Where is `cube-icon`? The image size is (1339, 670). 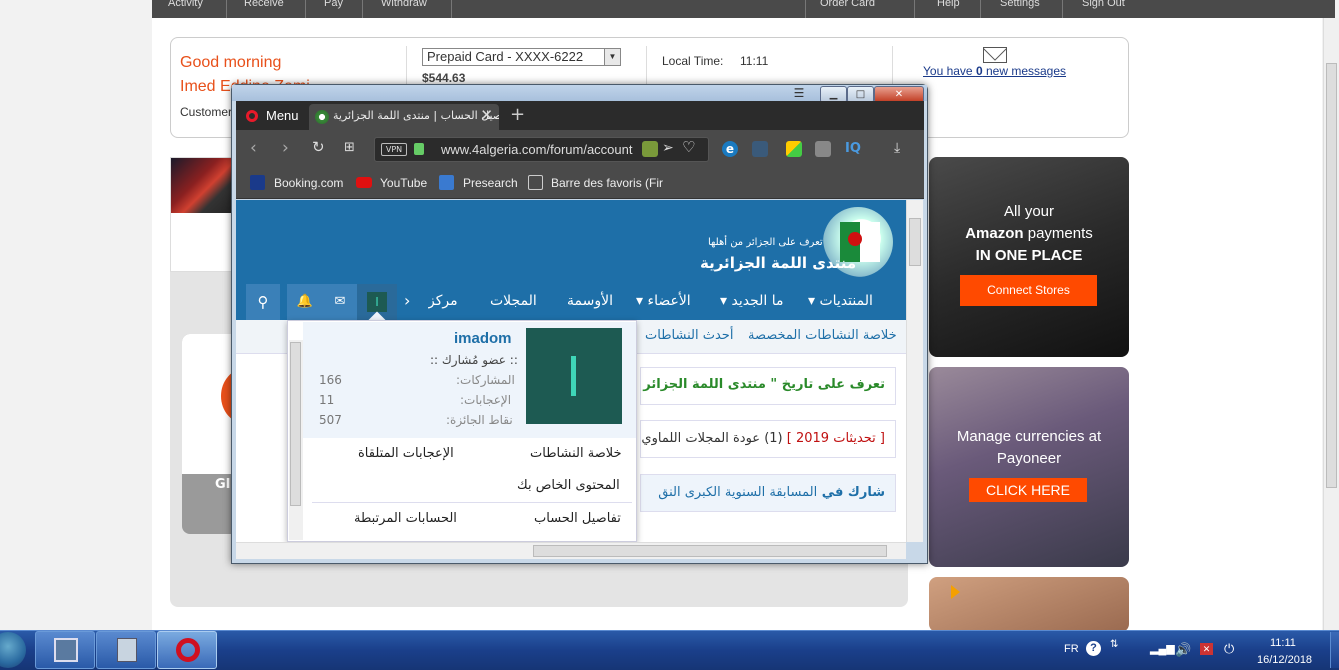 cube-icon is located at coordinates (650, 149).